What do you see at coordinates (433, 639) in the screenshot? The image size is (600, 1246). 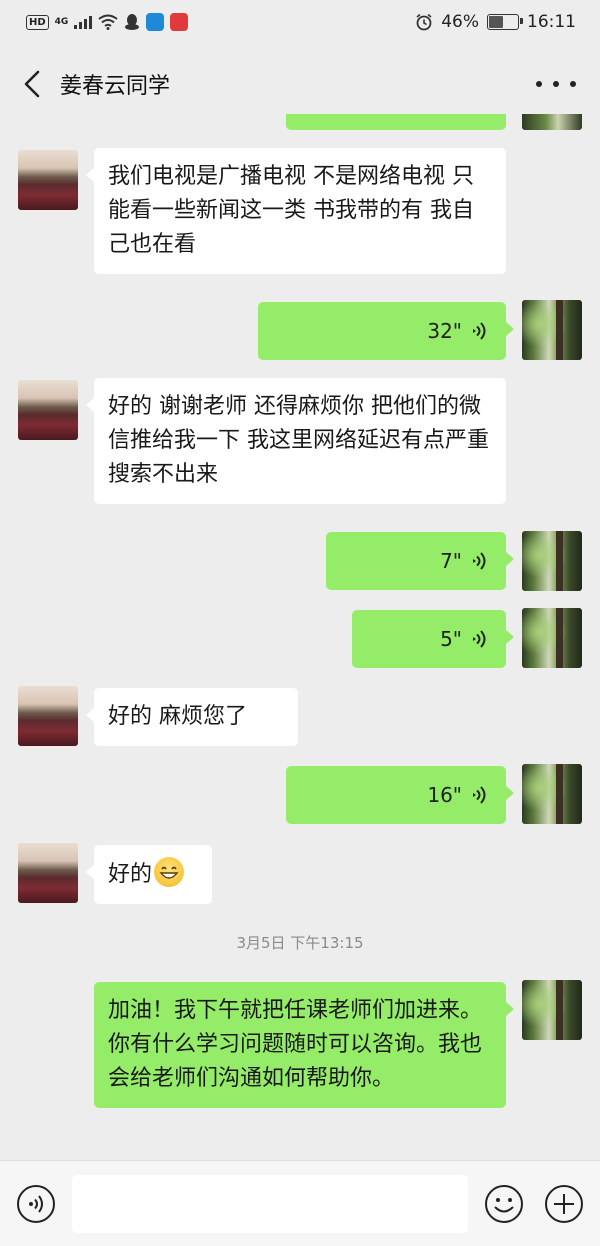 I see `voice-message-outgoing: 5"` at bounding box center [433, 639].